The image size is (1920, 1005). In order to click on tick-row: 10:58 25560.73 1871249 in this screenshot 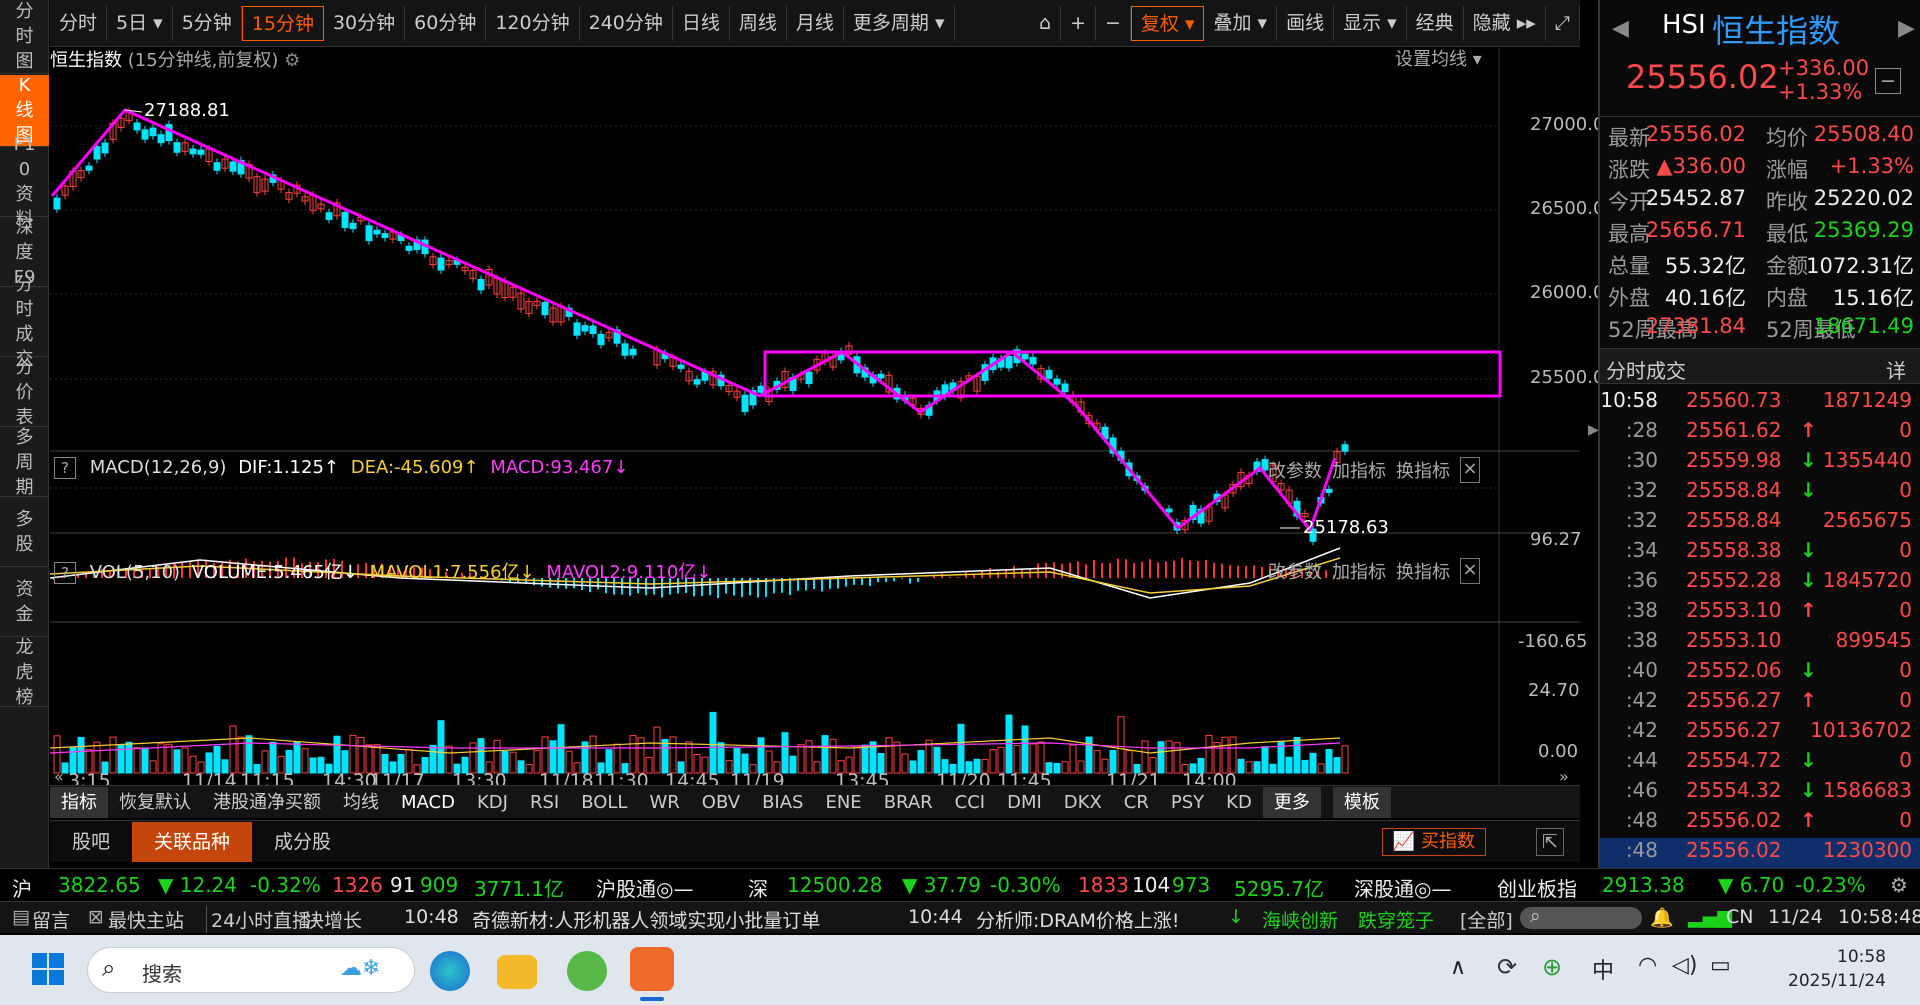, I will do `click(1760, 403)`.